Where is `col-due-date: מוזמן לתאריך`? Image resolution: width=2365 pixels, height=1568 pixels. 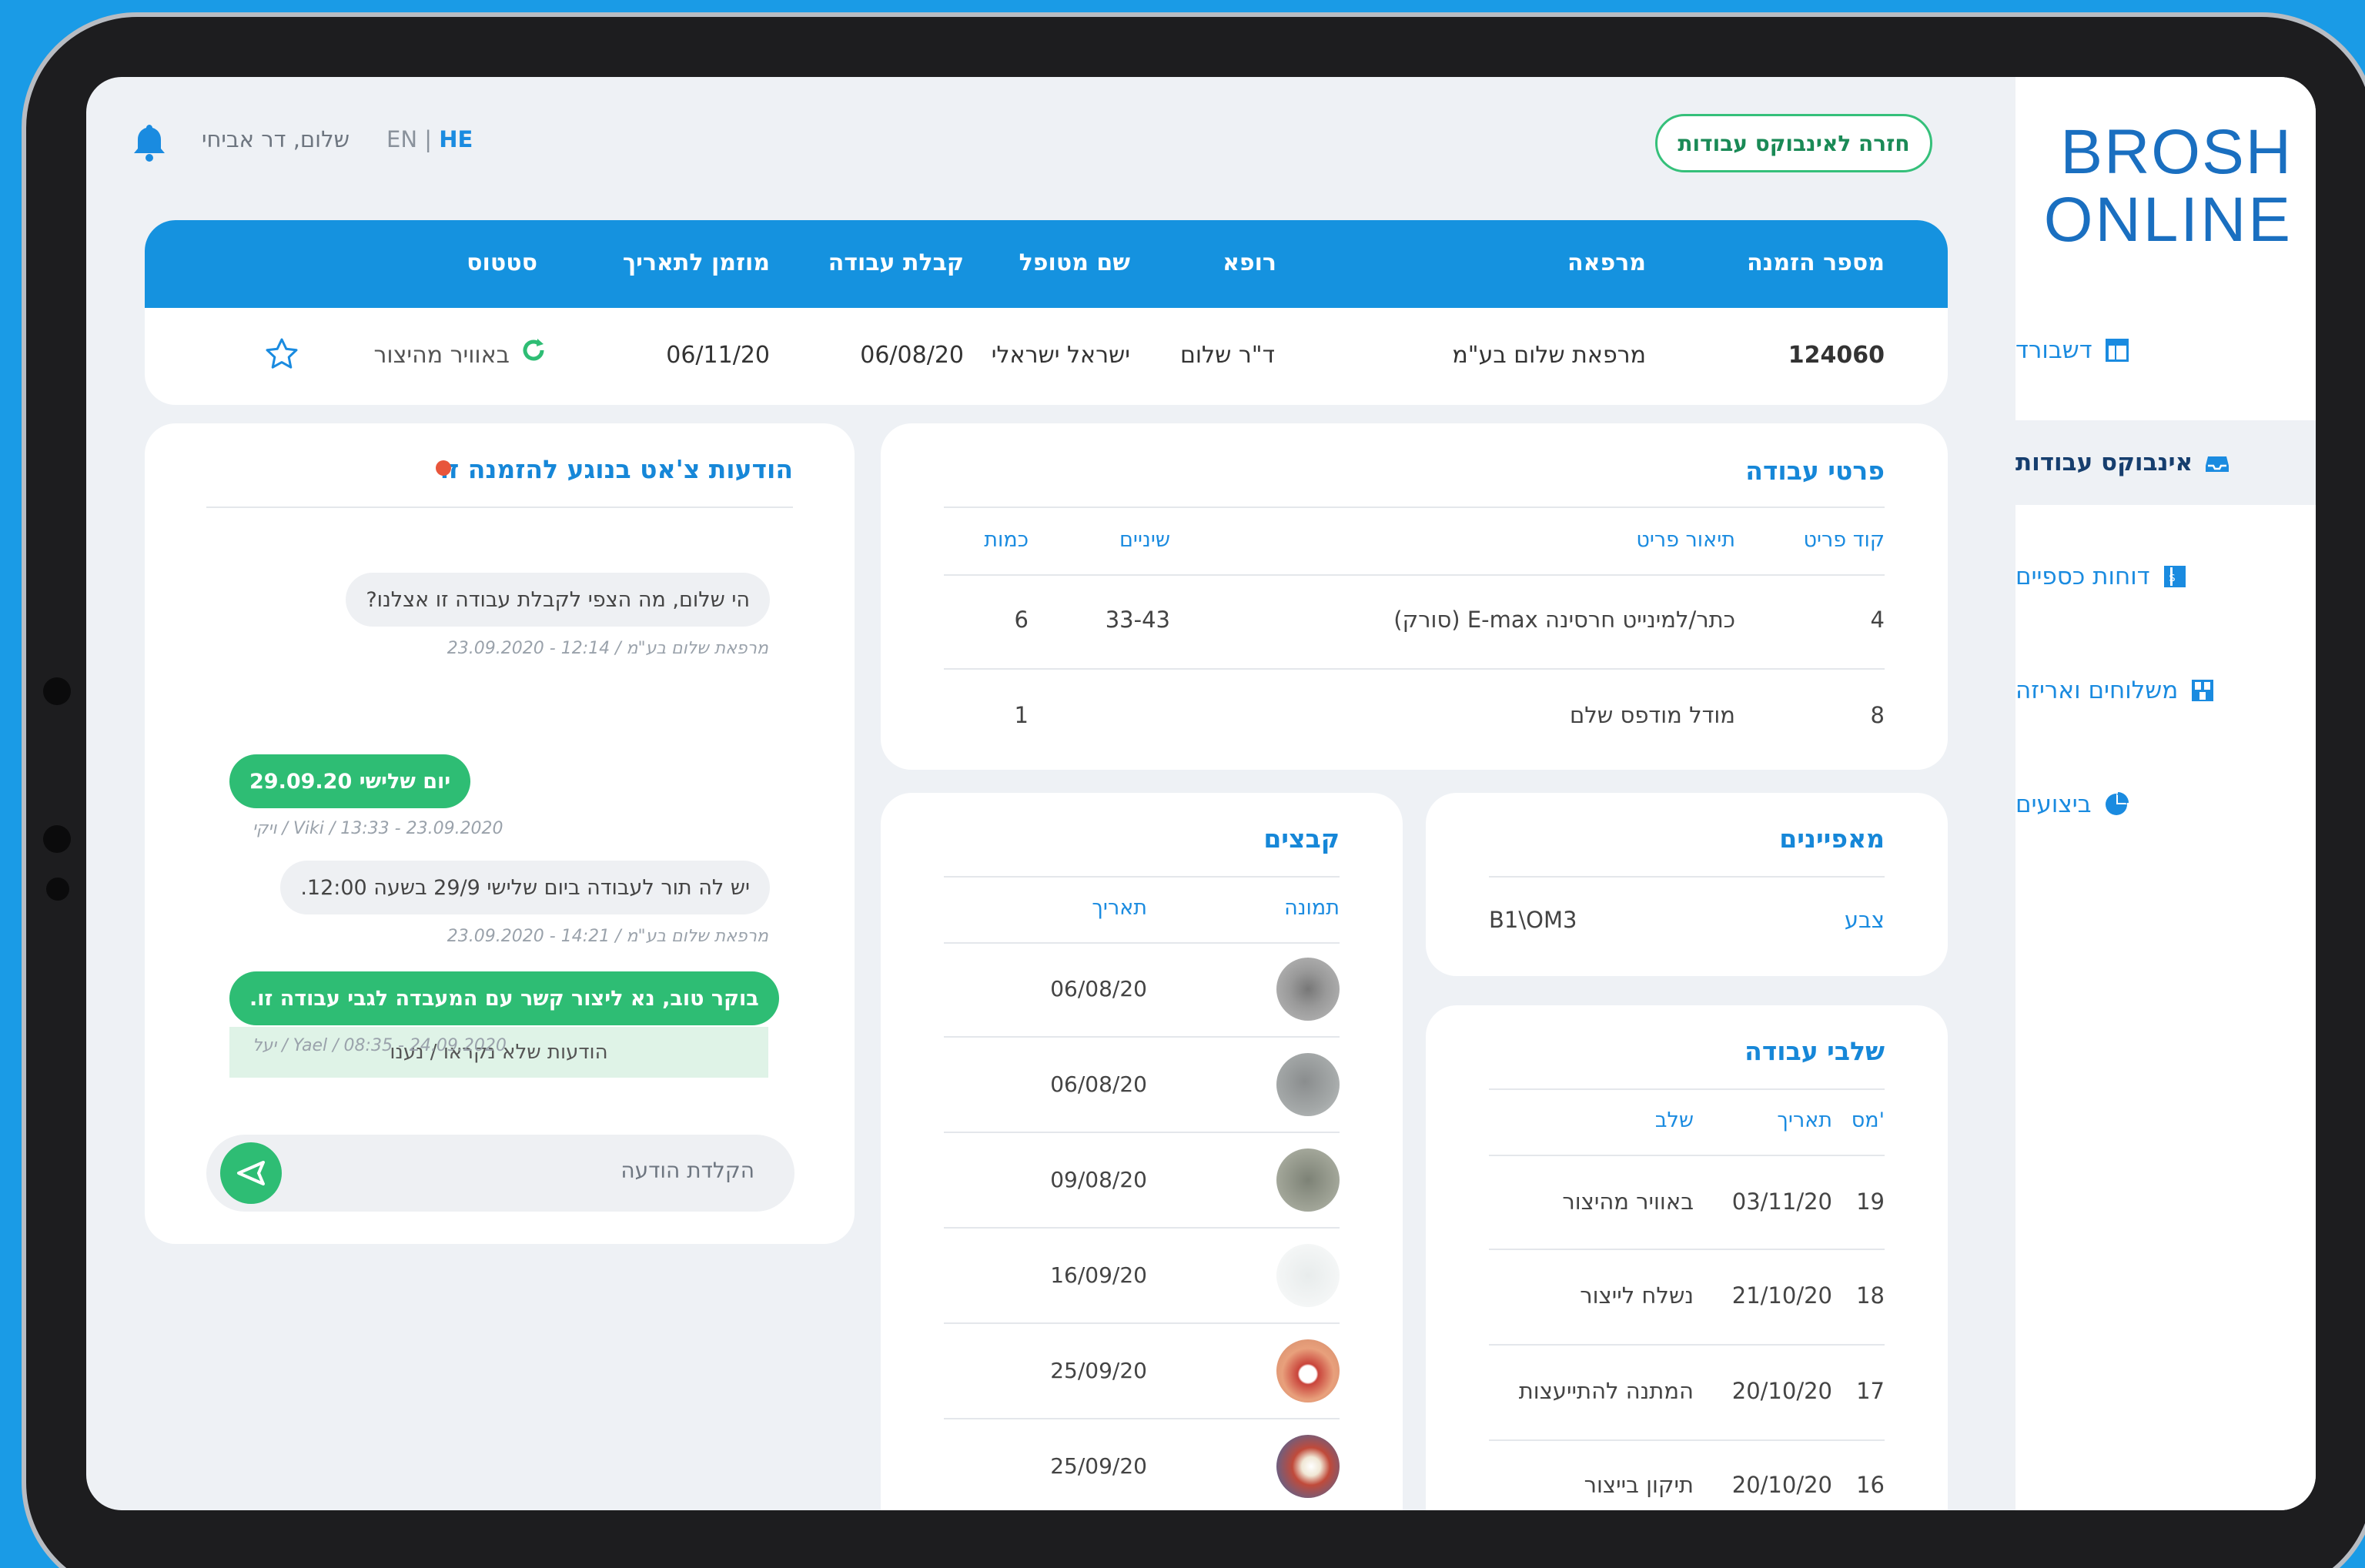
col-due-date: מוזמן לתאריך is located at coordinates (696, 262).